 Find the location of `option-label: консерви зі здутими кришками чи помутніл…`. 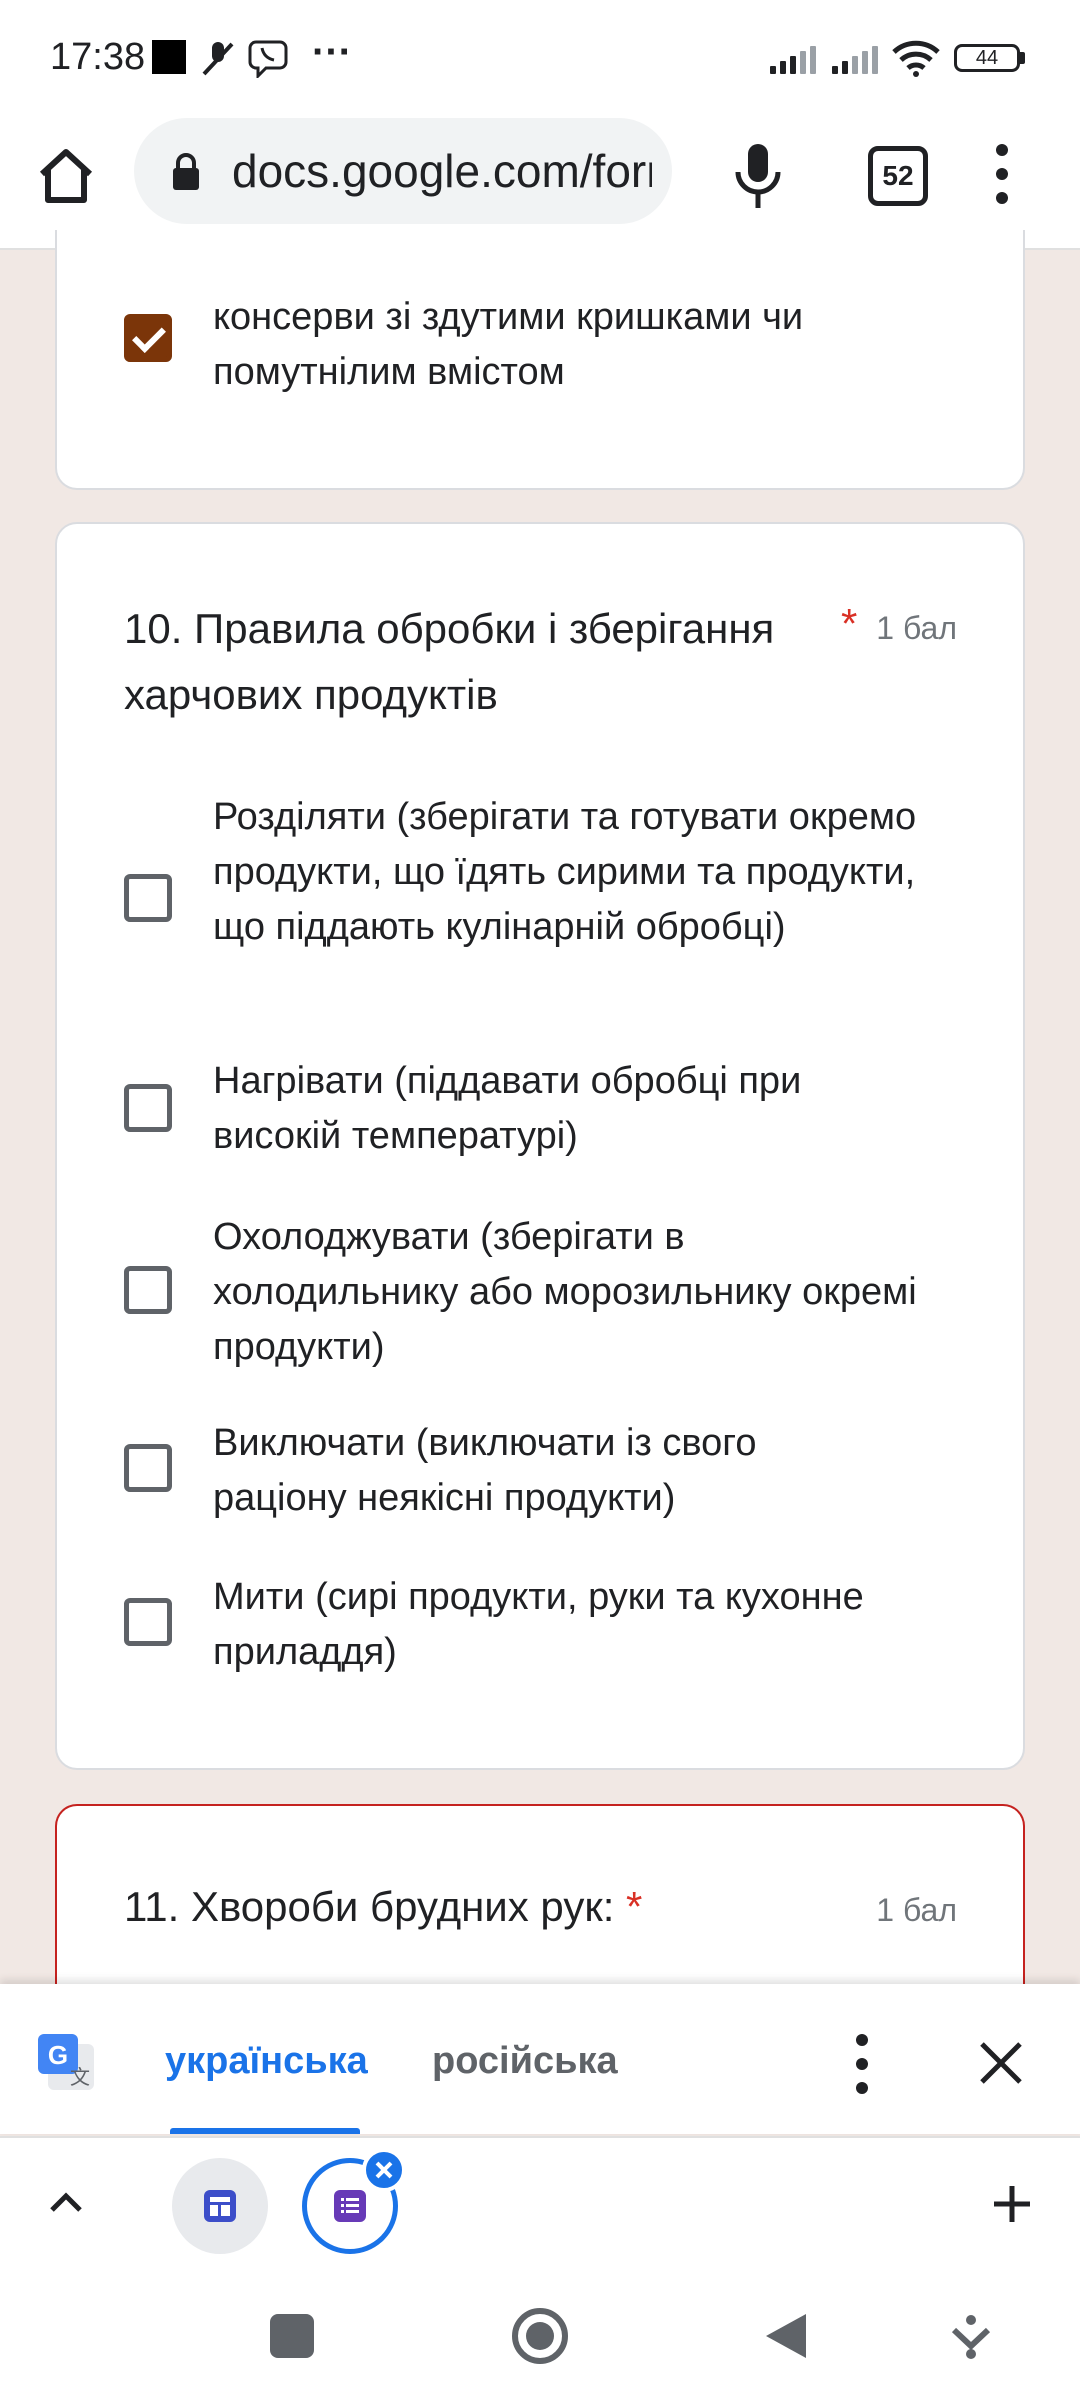

option-label: консерви зі здутими кришками чи помутніл… is located at coordinates (508, 344).